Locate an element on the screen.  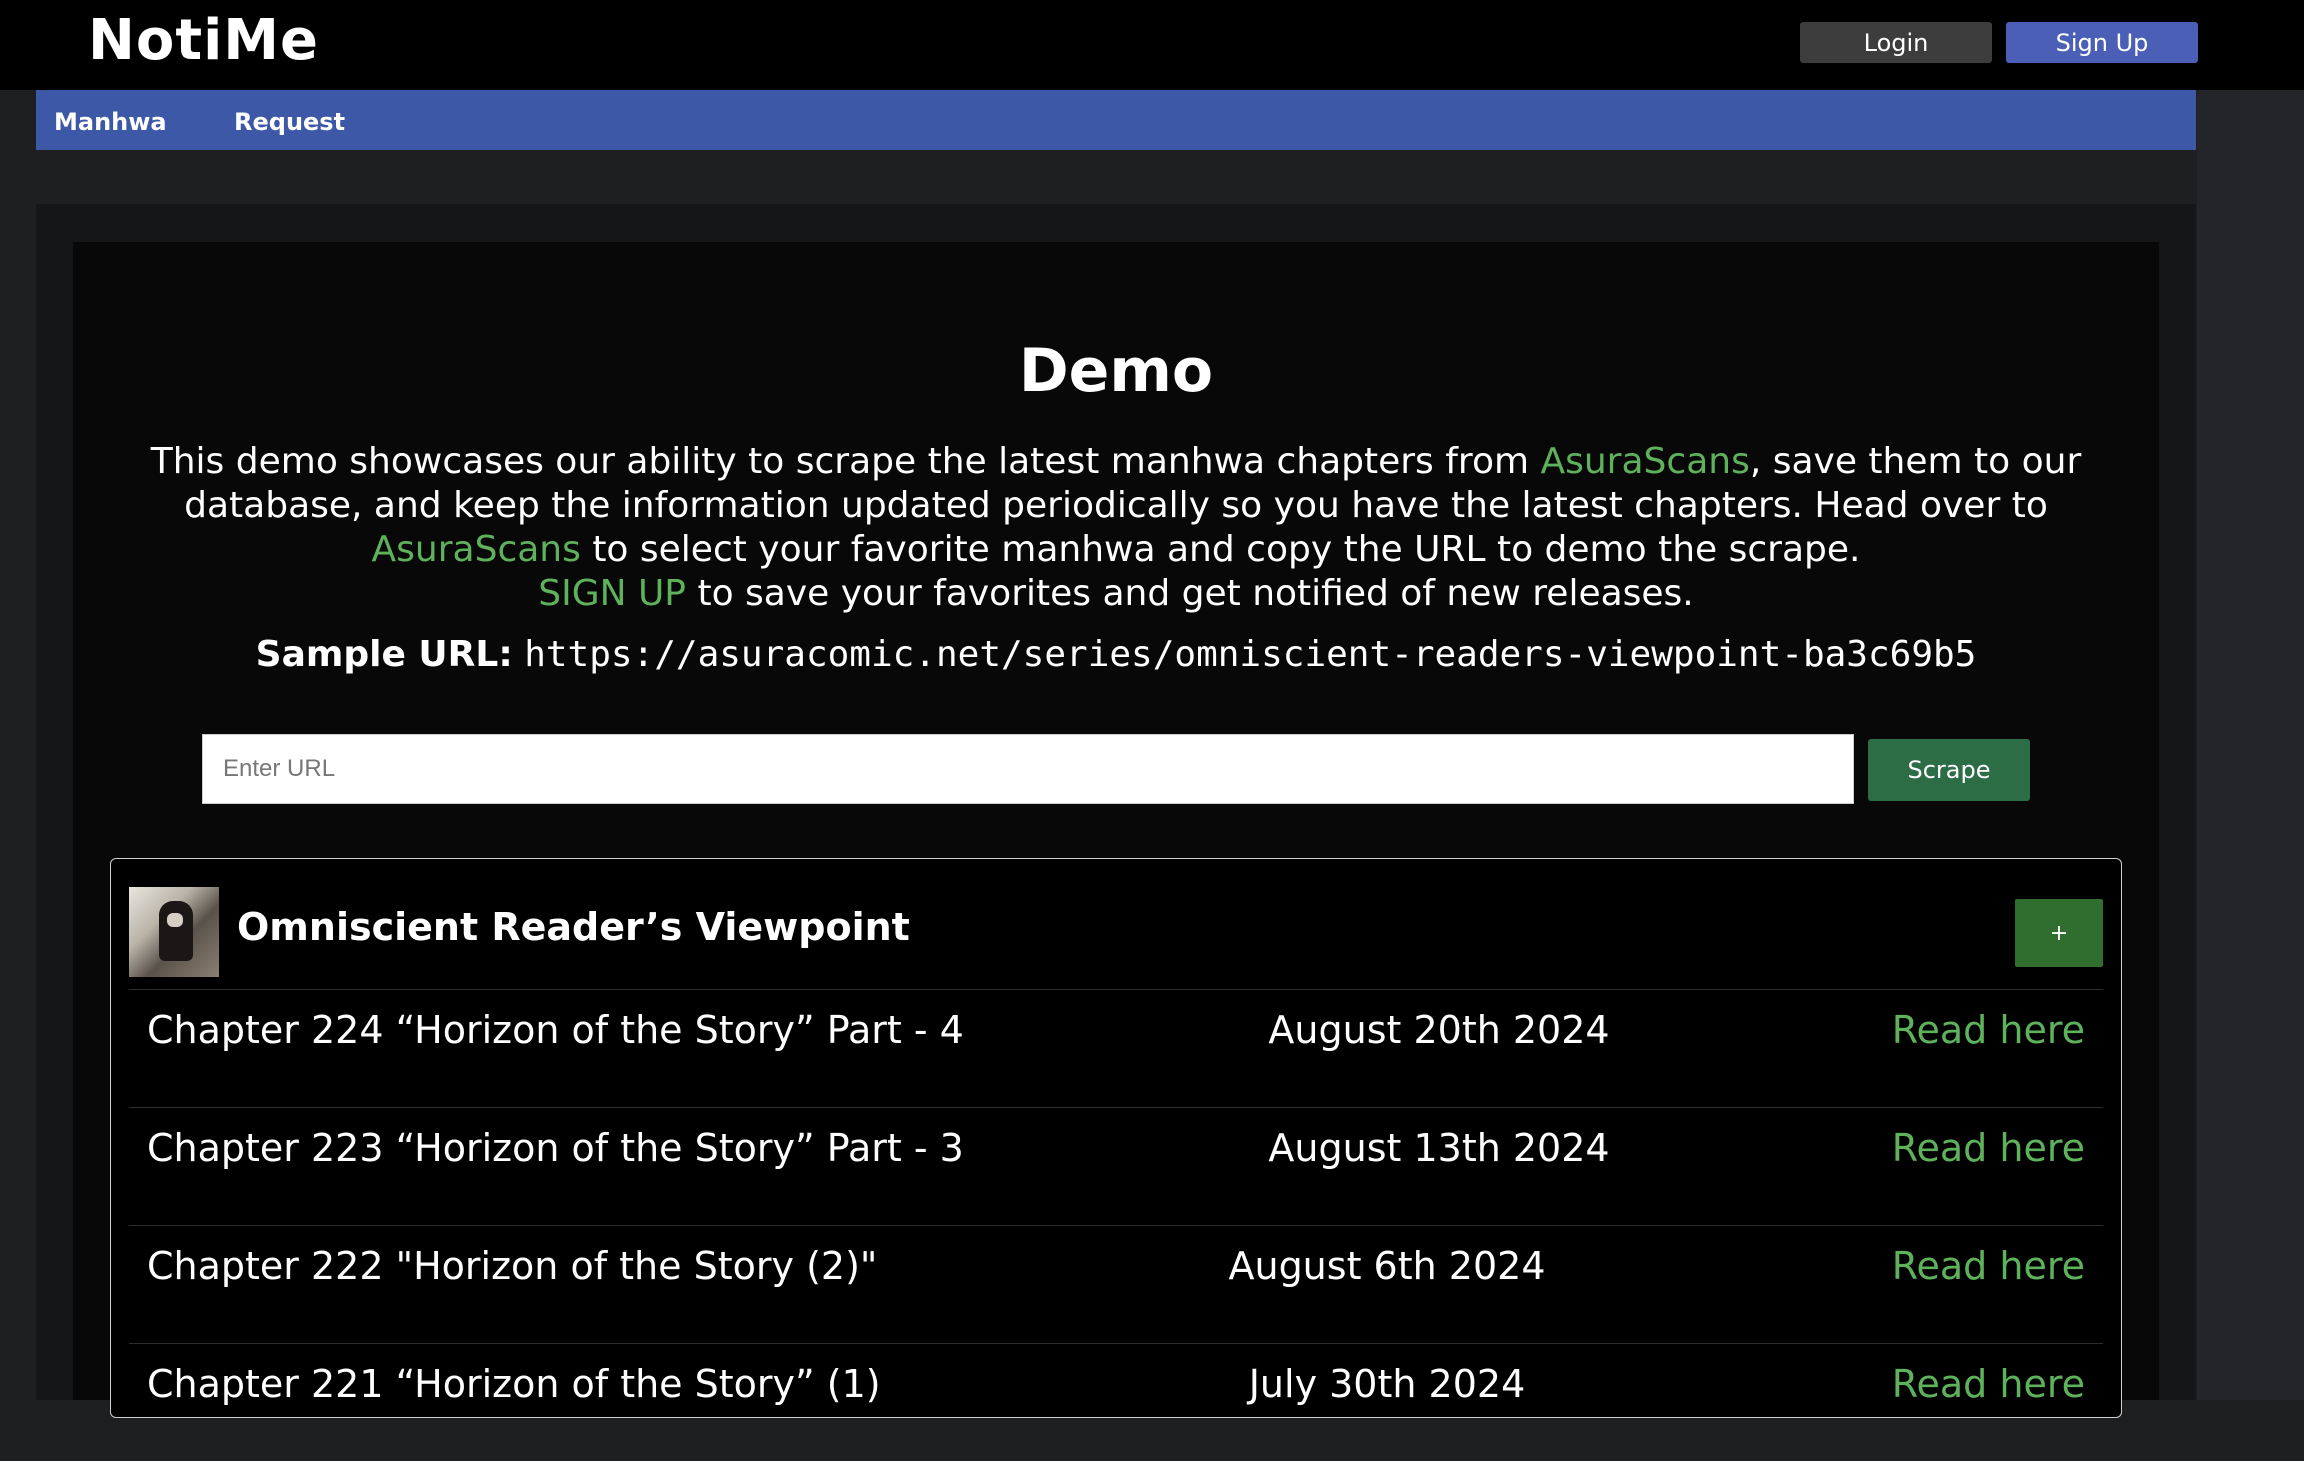
chapter-title: Chapter 222 "Horizon of the Story (2)" is located at coordinates (512, 1266).